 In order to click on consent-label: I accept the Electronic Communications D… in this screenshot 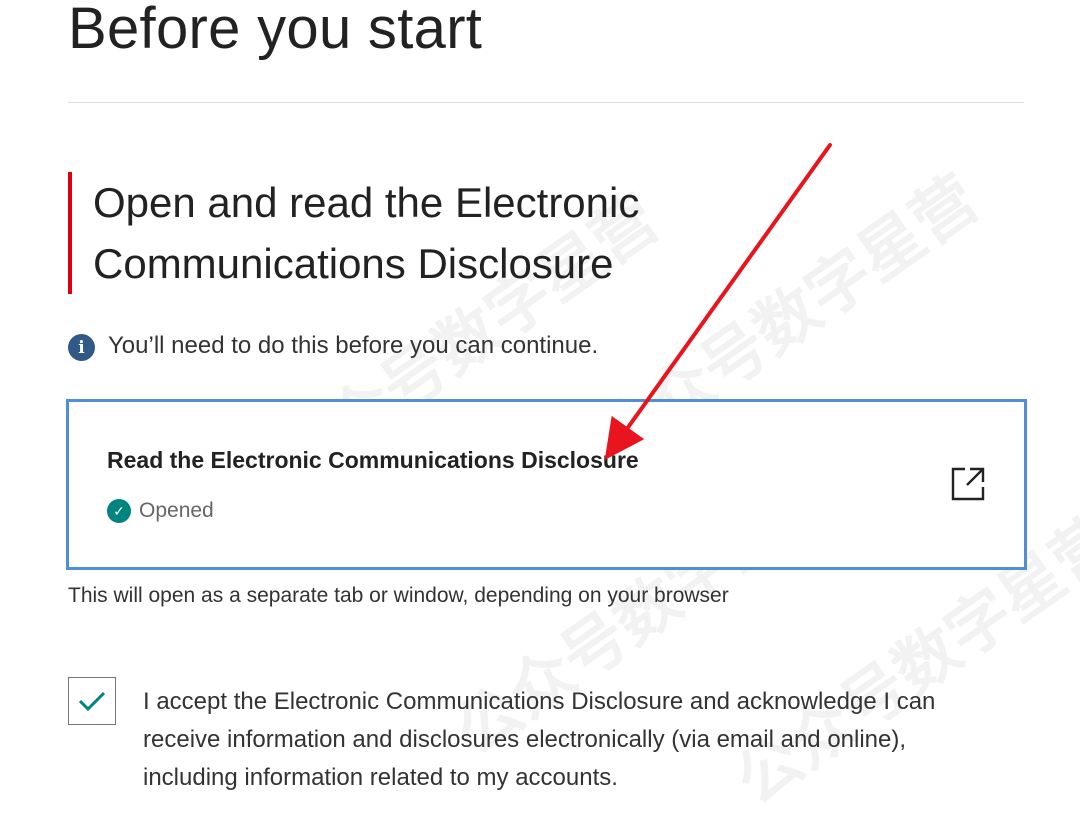, I will do `click(539, 739)`.